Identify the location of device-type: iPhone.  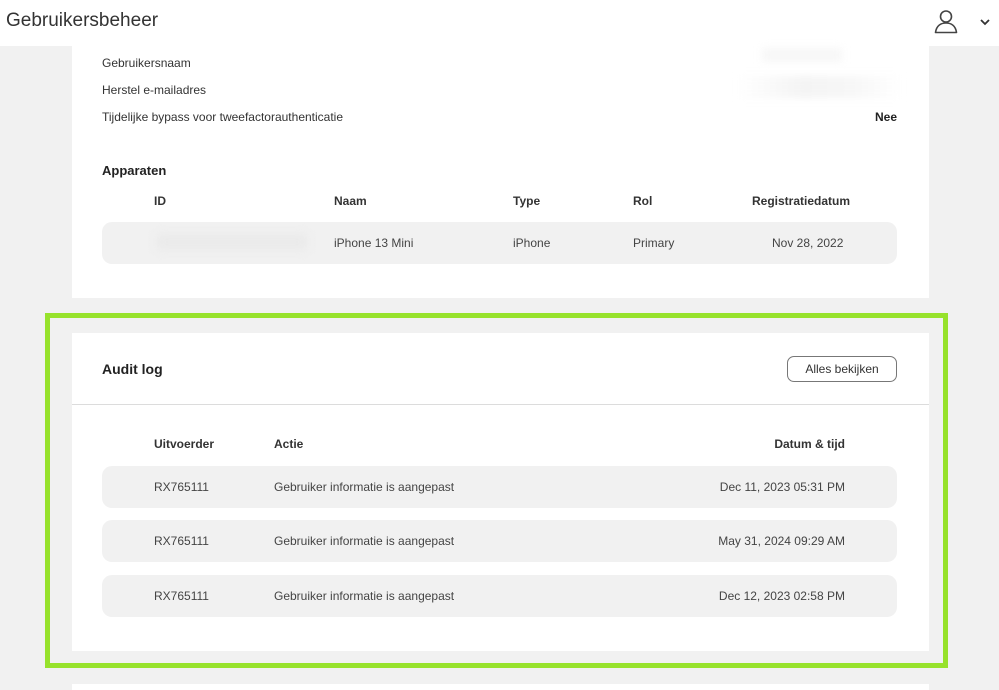
(532, 243).